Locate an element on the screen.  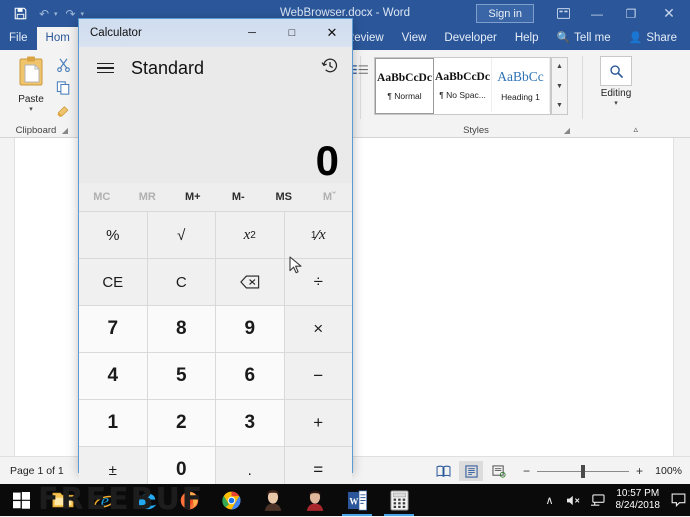
subtract-key: − is located at coordinates (319, 376).